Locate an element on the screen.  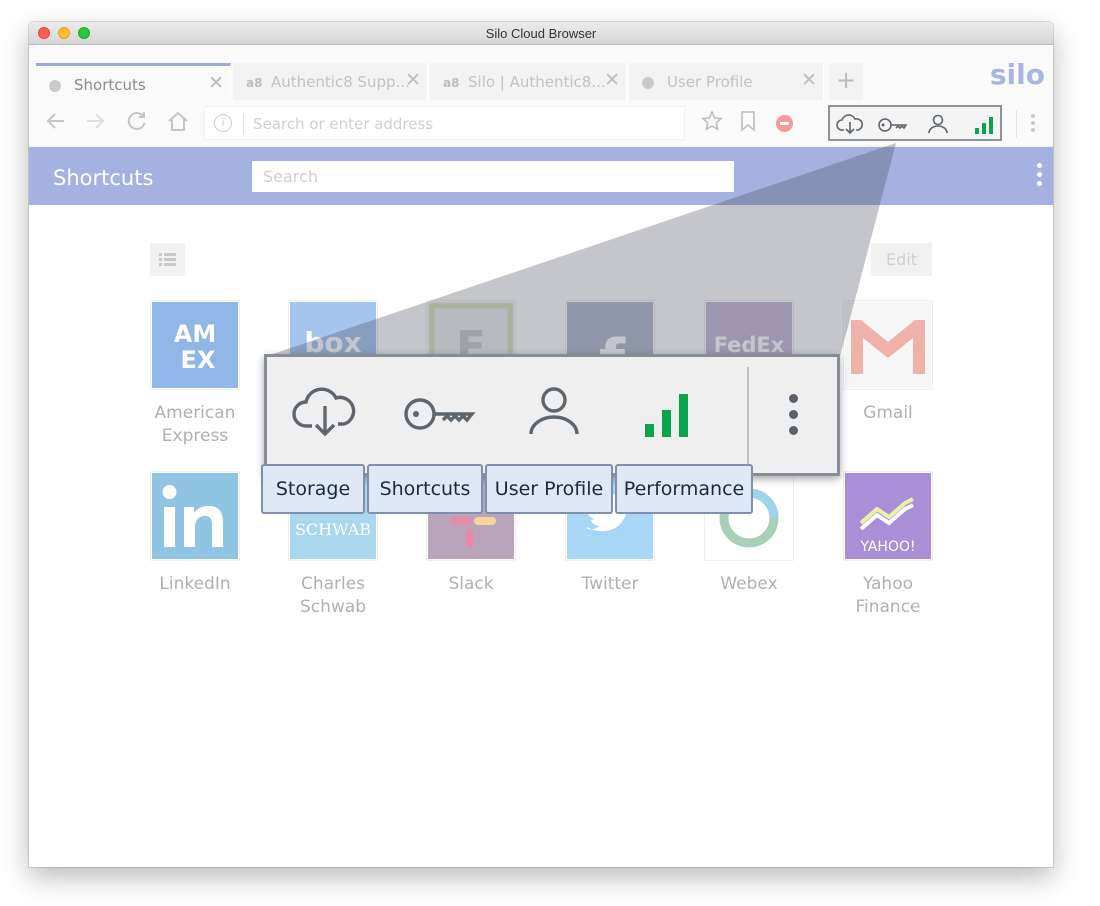
address-divider is located at coordinates (243, 124).